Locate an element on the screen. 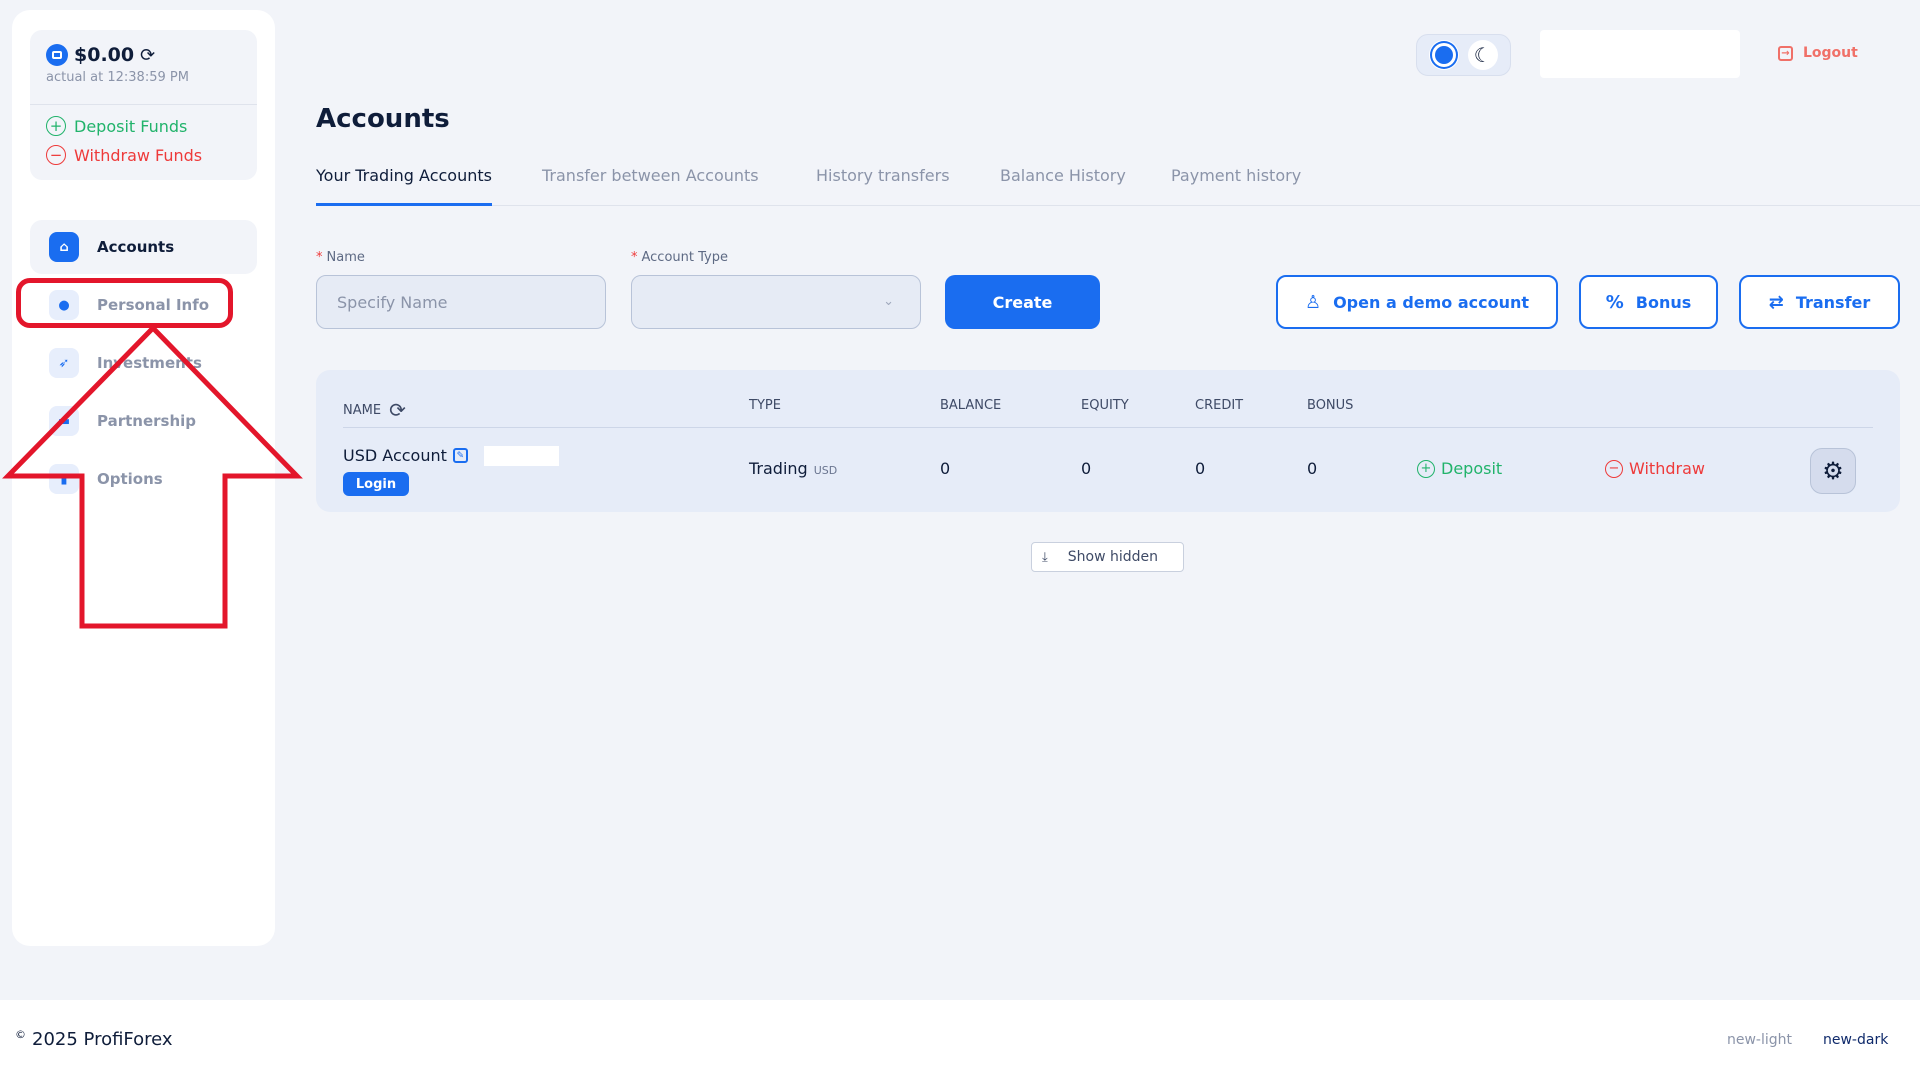 The height and width of the screenshot is (1080, 1920). moon-icon: ☾ is located at coordinates (1482, 55).